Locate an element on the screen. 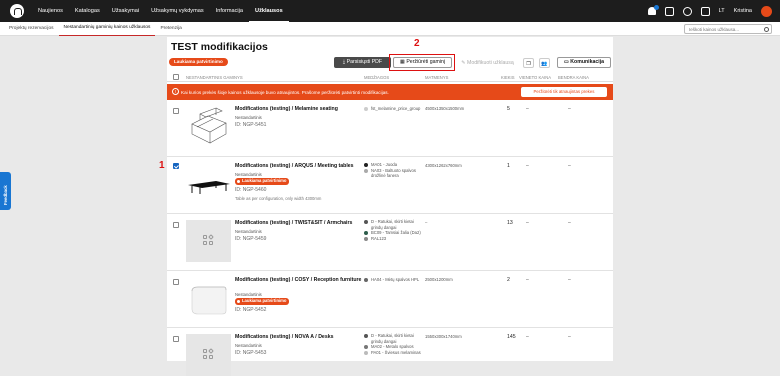  users-button: 👥 is located at coordinates (544, 63).